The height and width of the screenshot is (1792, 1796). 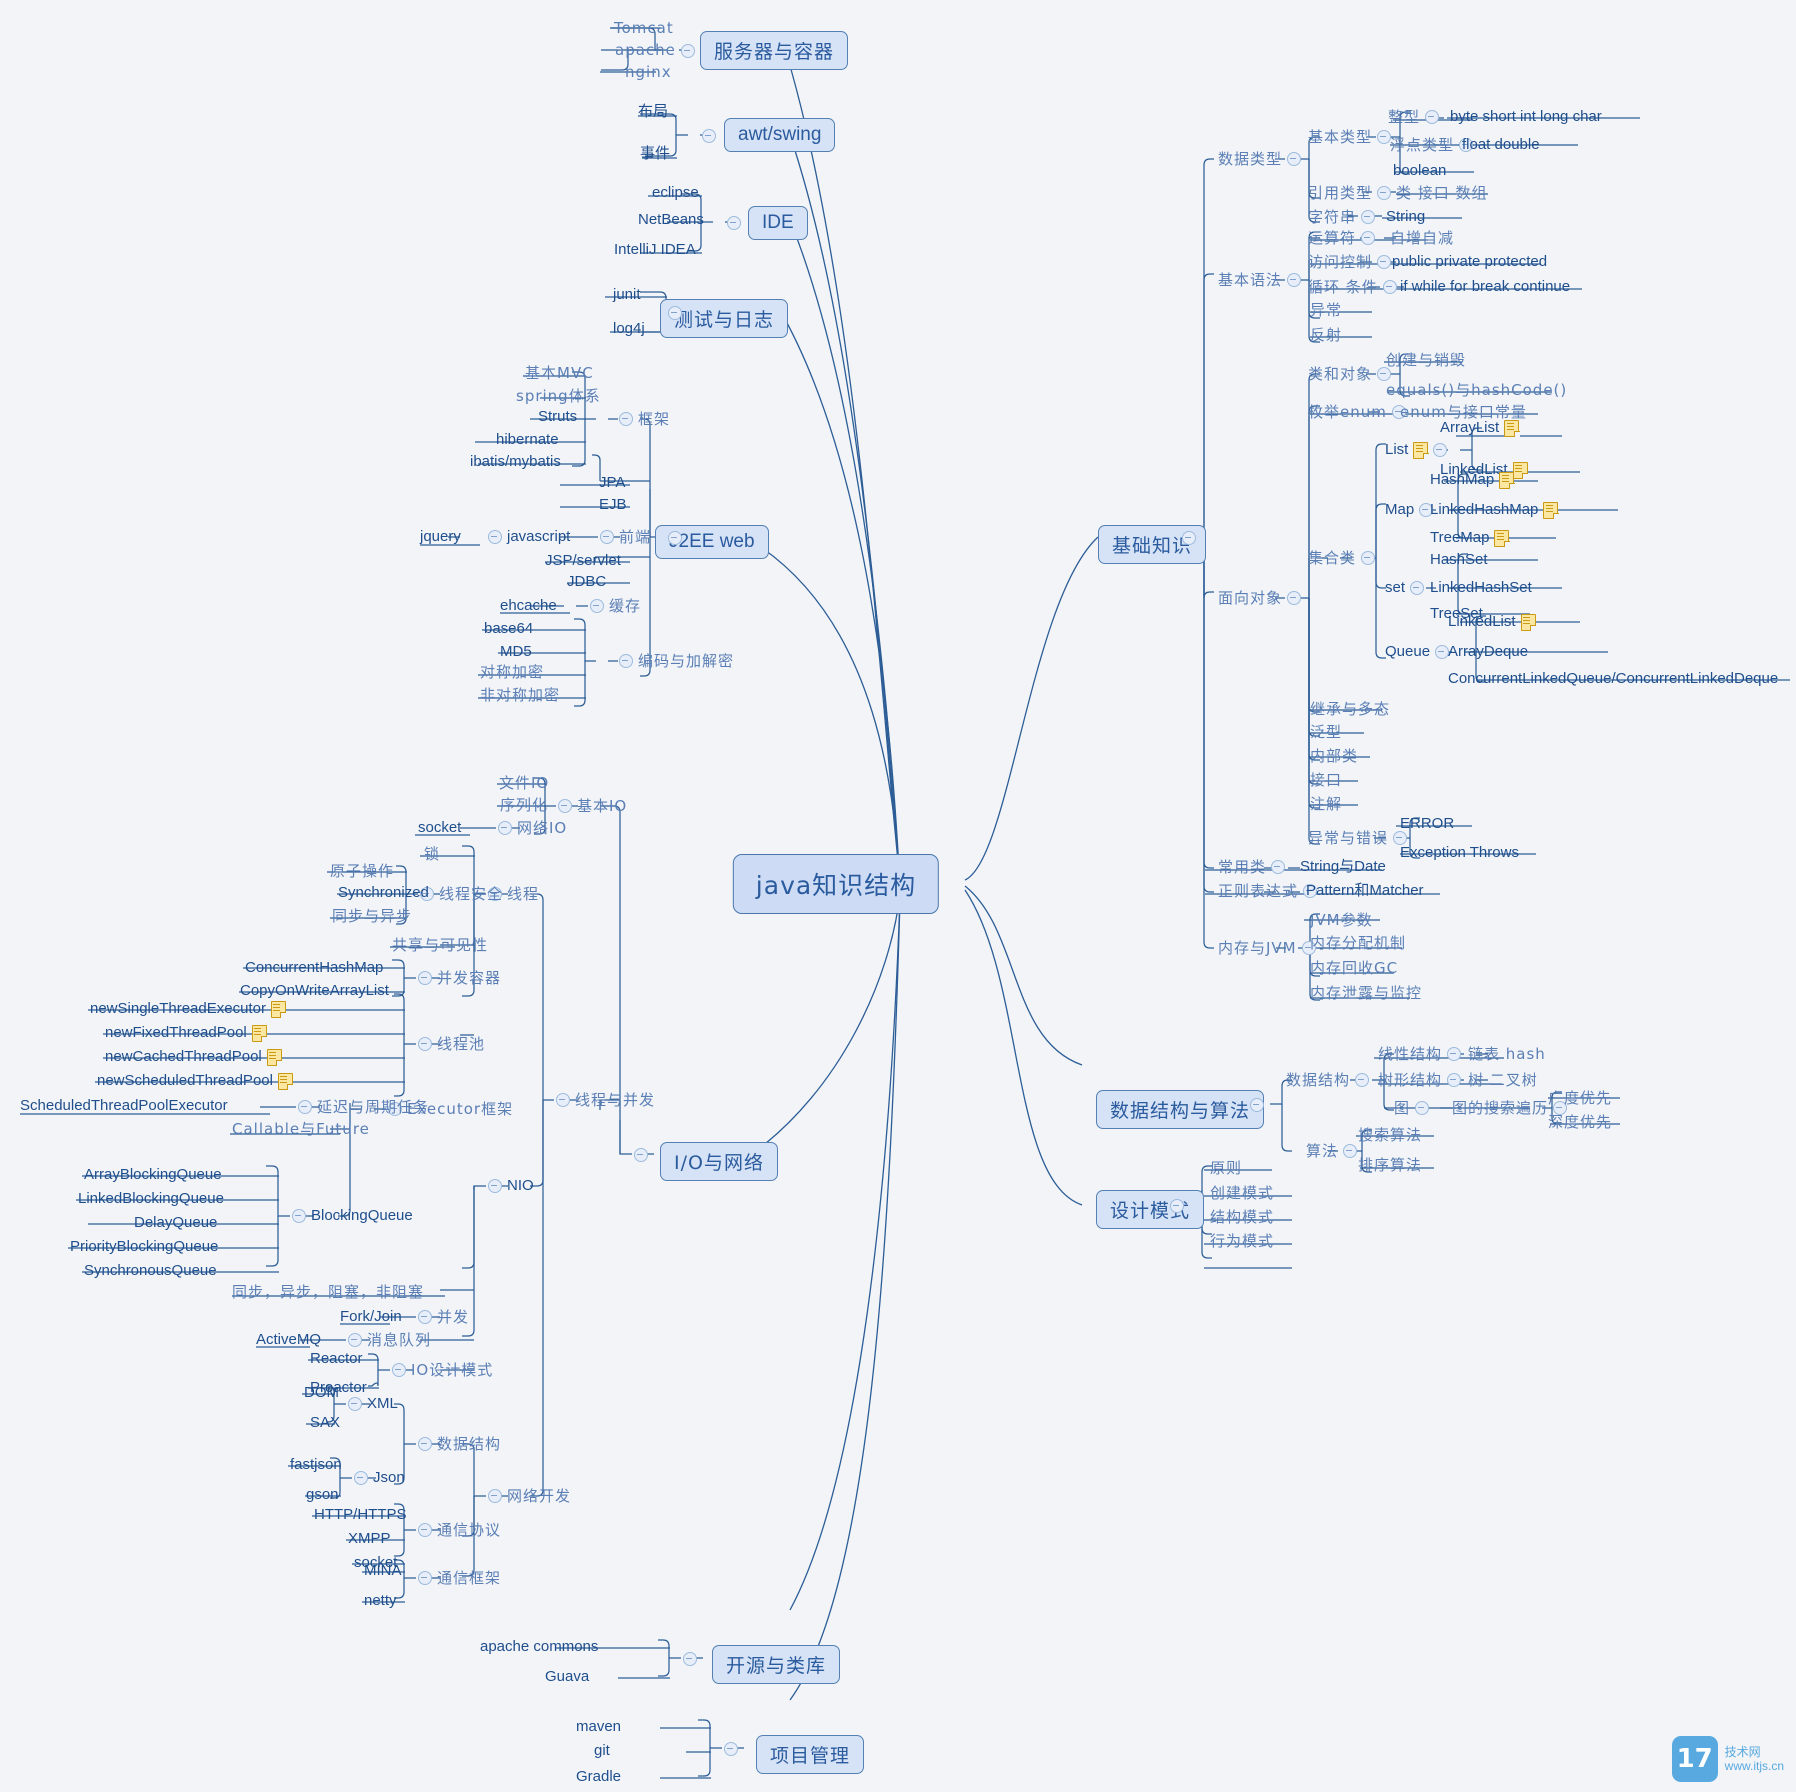 What do you see at coordinates (1294, 280) in the screenshot?
I see `toggle-syntax-icon` at bounding box center [1294, 280].